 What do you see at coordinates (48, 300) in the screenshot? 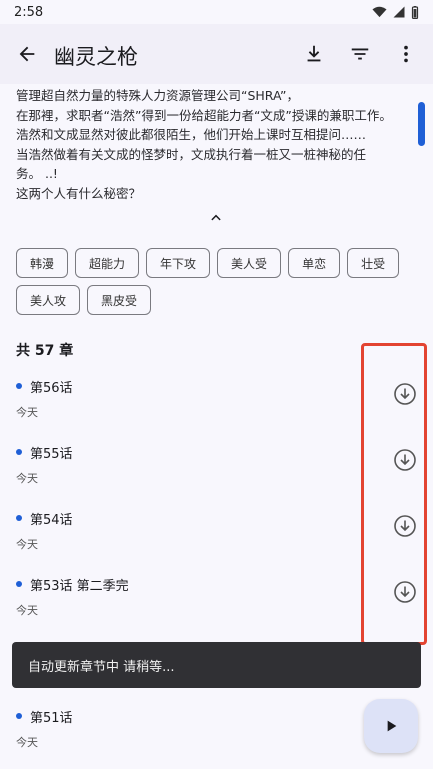
I see `genre-tag: 美人攻` at bounding box center [48, 300].